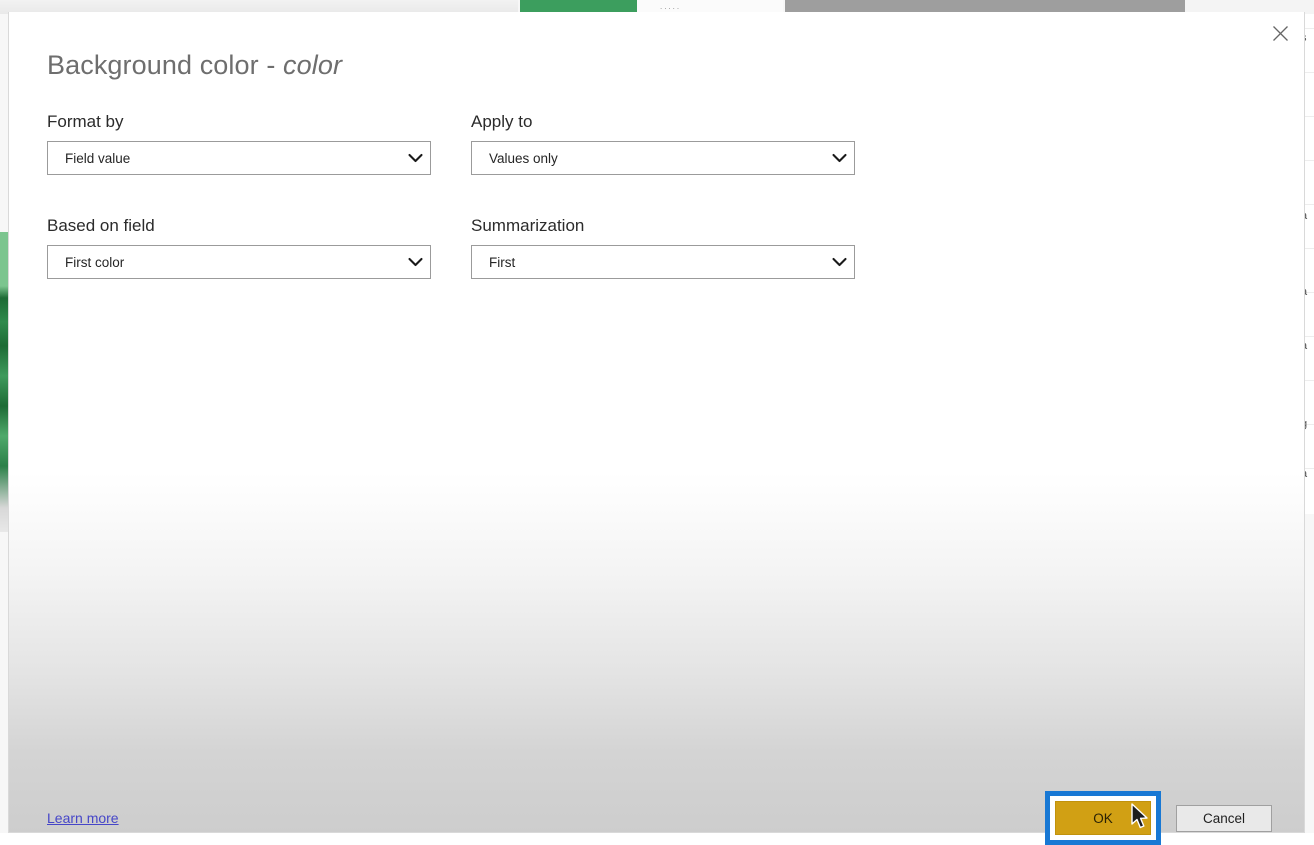  What do you see at coordinates (165, 65) in the screenshot?
I see `dialog-title-main: Background color -` at bounding box center [165, 65].